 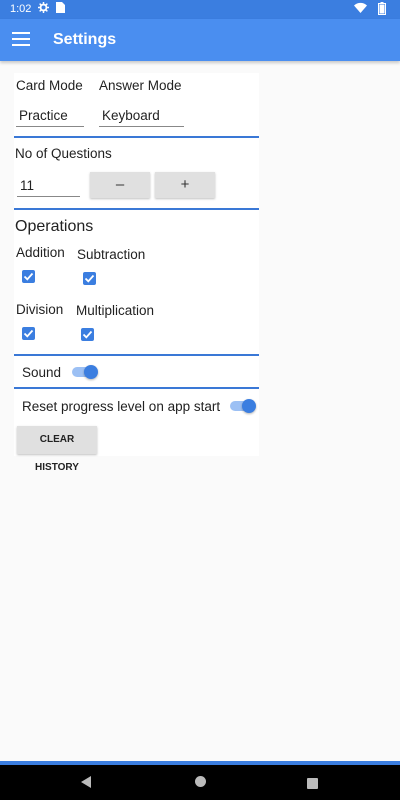 I want to click on questions-input: 11, so click(x=48, y=187).